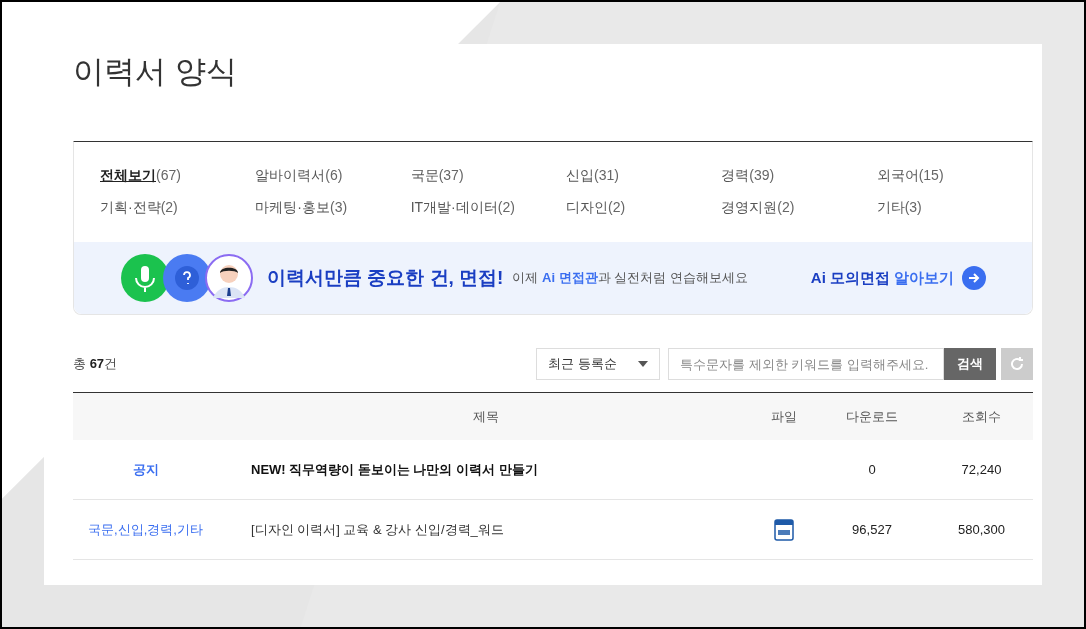 Image resolution: width=1086 pixels, height=629 pixels. Describe the element at coordinates (643, 364) in the screenshot. I see `dropdown-caret-icon` at that location.